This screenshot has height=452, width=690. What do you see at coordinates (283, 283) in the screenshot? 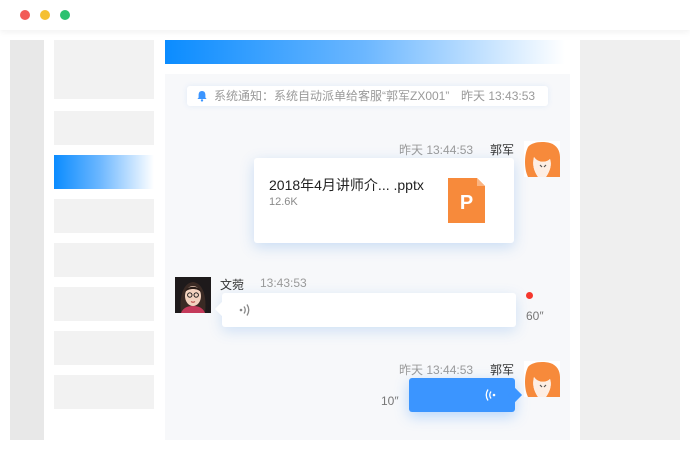
I see `message-time: 13:43:53` at bounding box center [283, 283].